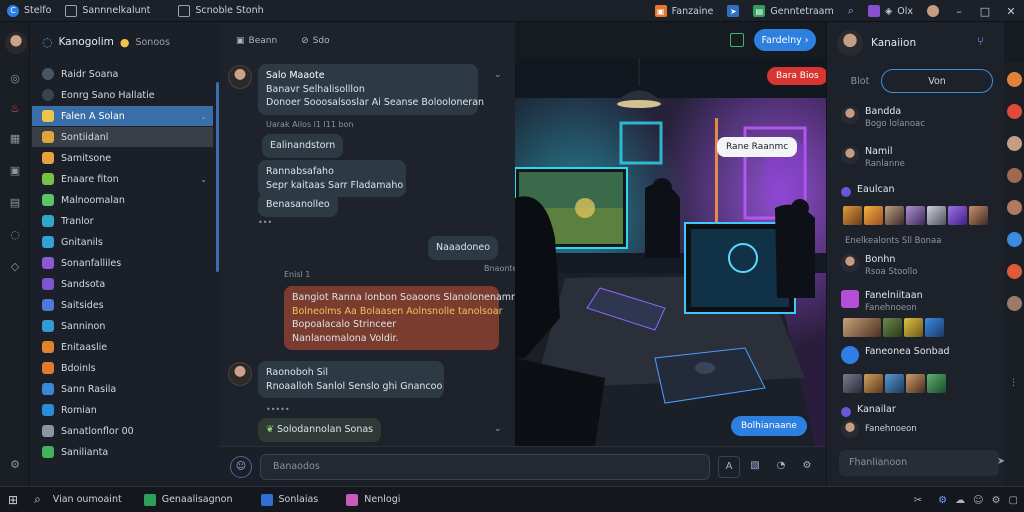 The image size is (1024, 512). What do you see at coordinates (122, 95) in the screenshot?
I see `sidebar-channel-item: Eonrg Sano Hallatie` at bounding box center [122, 95].